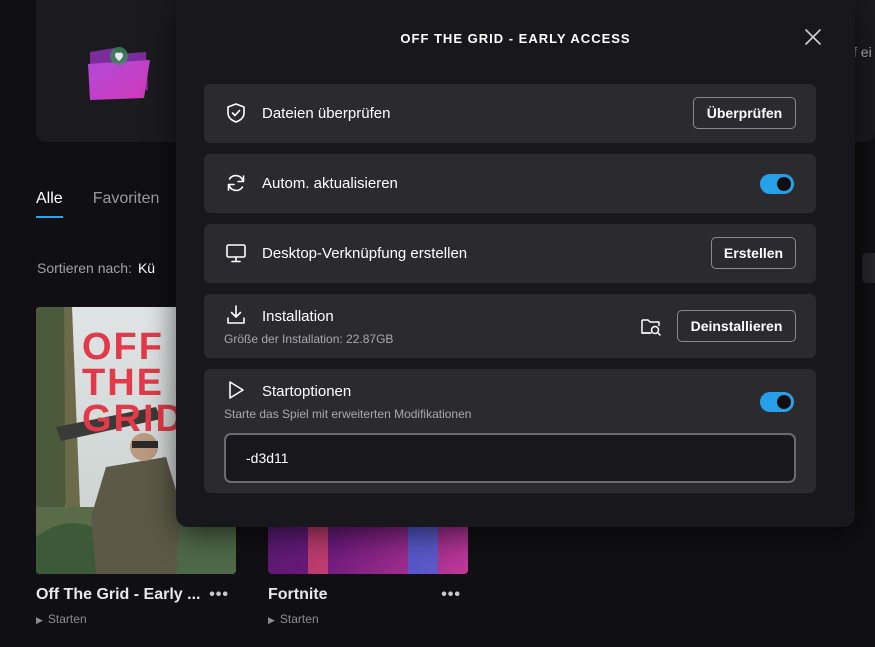 Image resolution: width=875 pixels, height=647 pixels. Describe the element at coordinates (236, 253) in the screenshot. I see `monitor-icon` at that location.